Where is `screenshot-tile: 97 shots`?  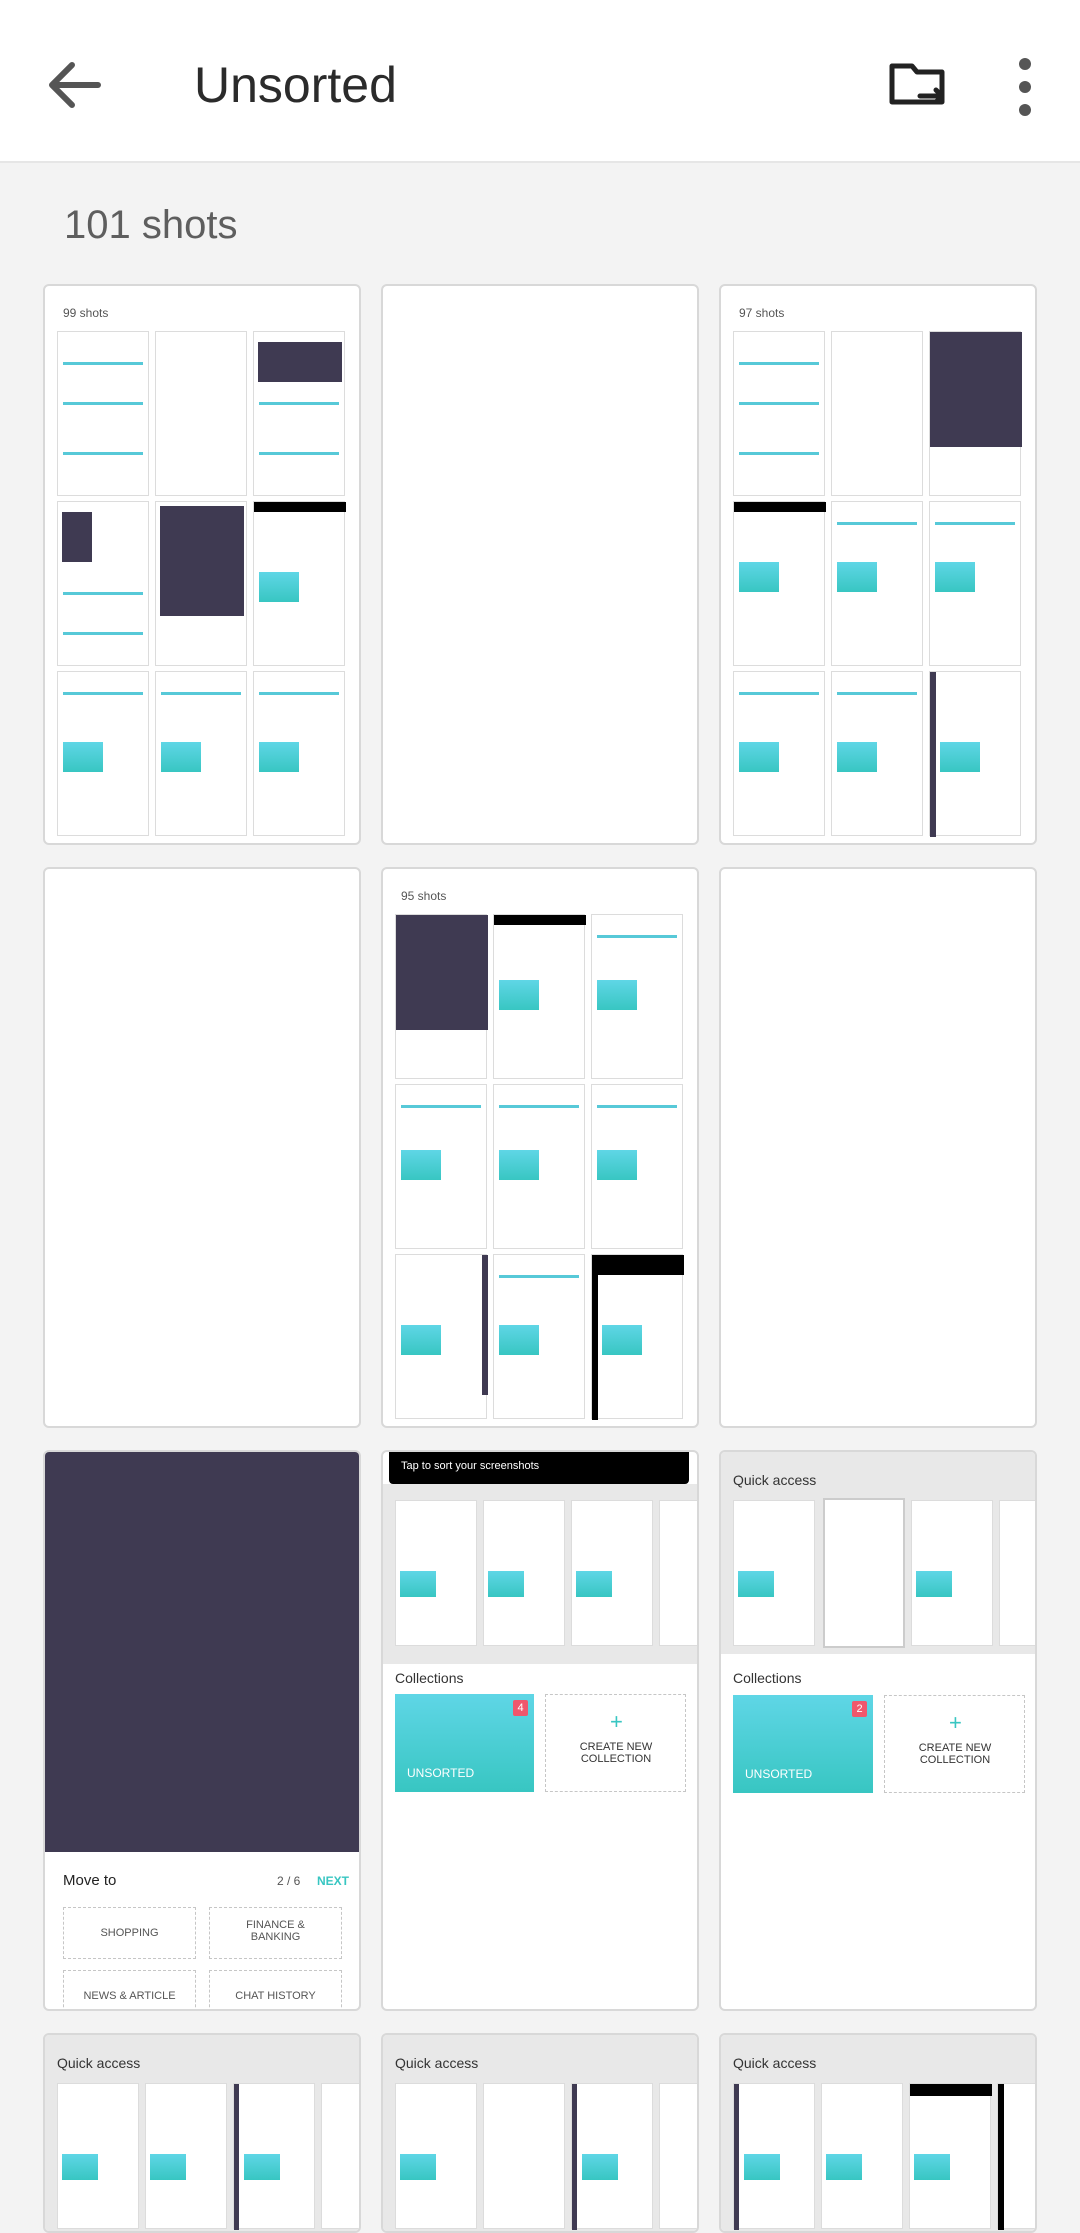 screenshot-tile: 97 shots is located at coordinates (878, 564).